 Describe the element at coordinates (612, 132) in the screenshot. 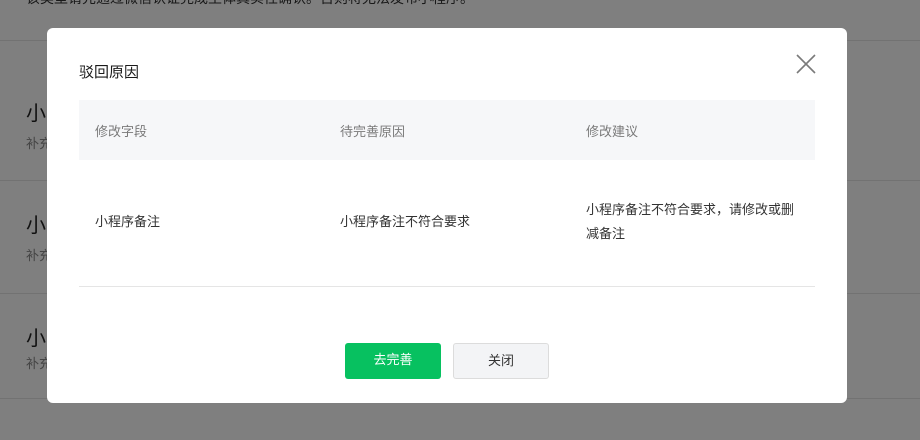

I see `table-header-suggestion: 修改建议` at that location.